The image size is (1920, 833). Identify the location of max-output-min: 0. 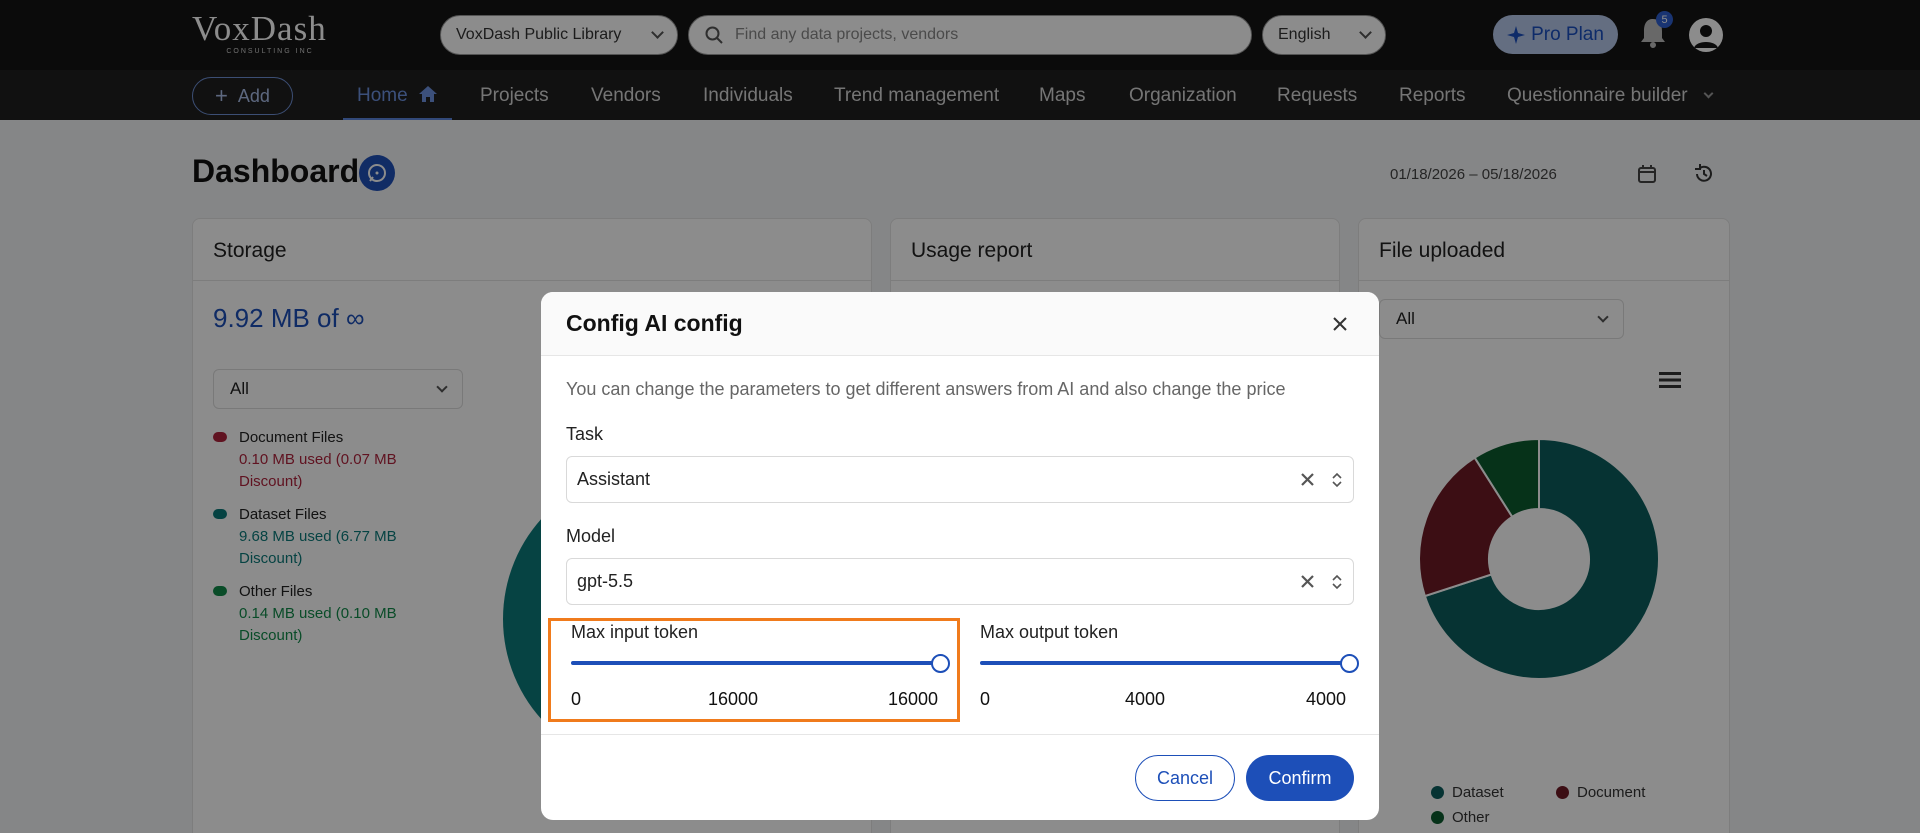
(985, 699).